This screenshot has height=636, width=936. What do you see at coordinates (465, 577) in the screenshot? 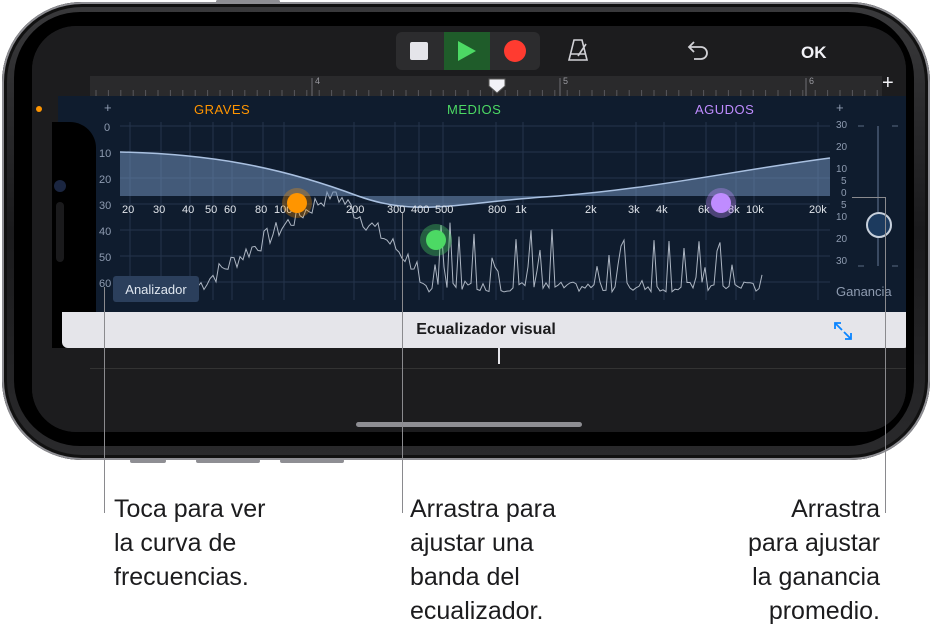
I see `callout-text: banda del` at bounding box center [465, 577].